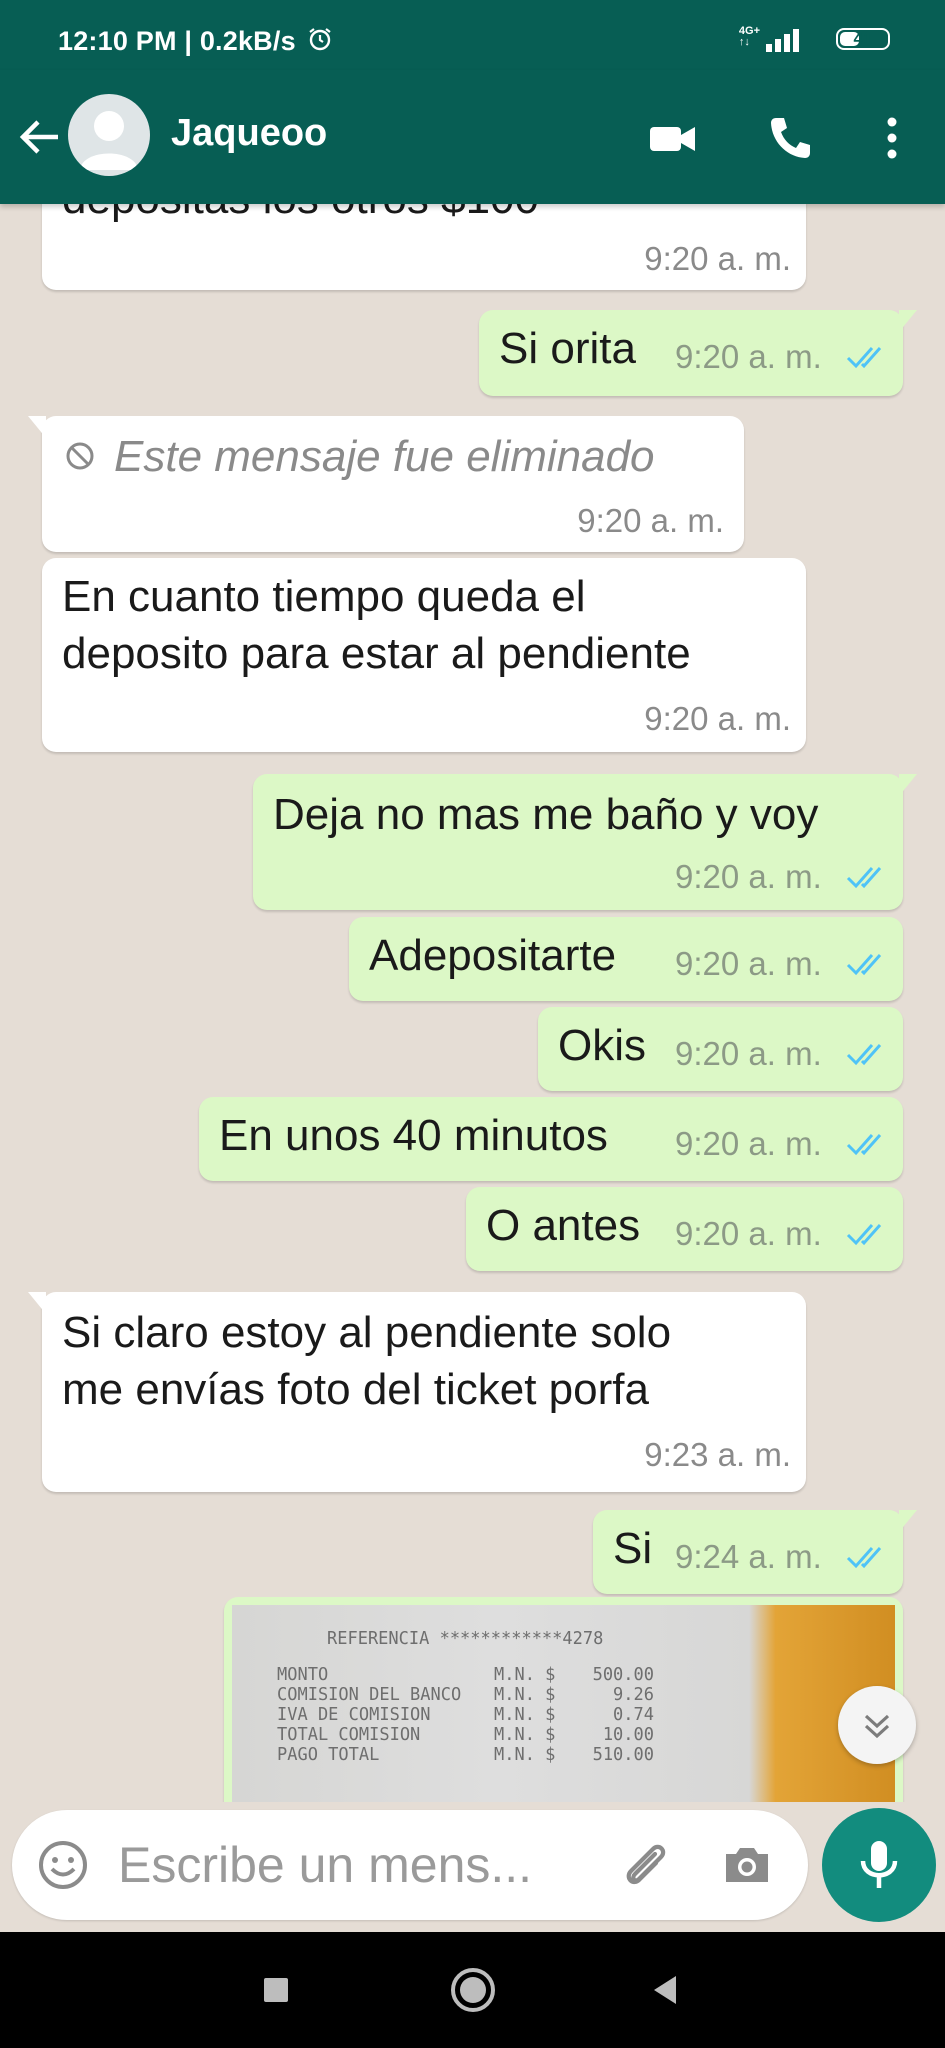 This screenshot has height=2048, width=945. I want to click on phone-icon, so click(790, 138).